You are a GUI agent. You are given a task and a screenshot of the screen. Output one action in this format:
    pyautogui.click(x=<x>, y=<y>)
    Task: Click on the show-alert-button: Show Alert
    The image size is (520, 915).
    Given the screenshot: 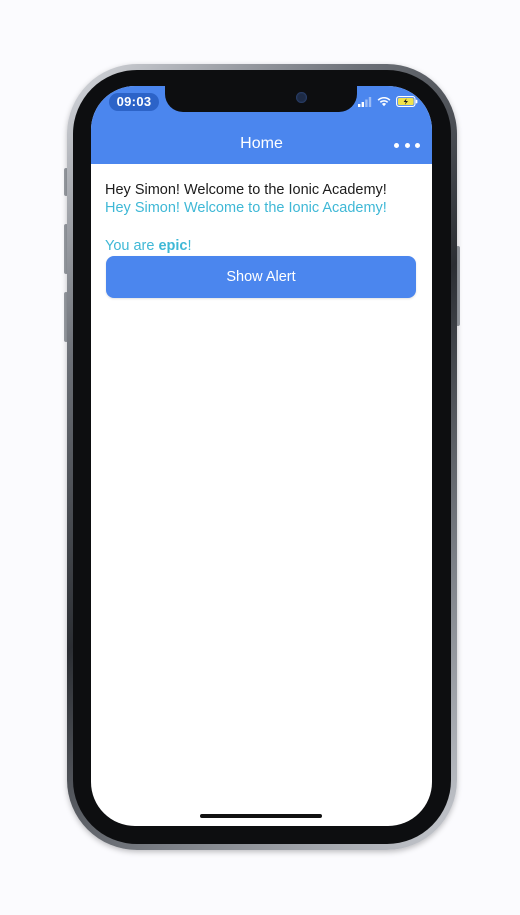 What is the action you would take?
    pyautogui.click(x=261, y=277)
    